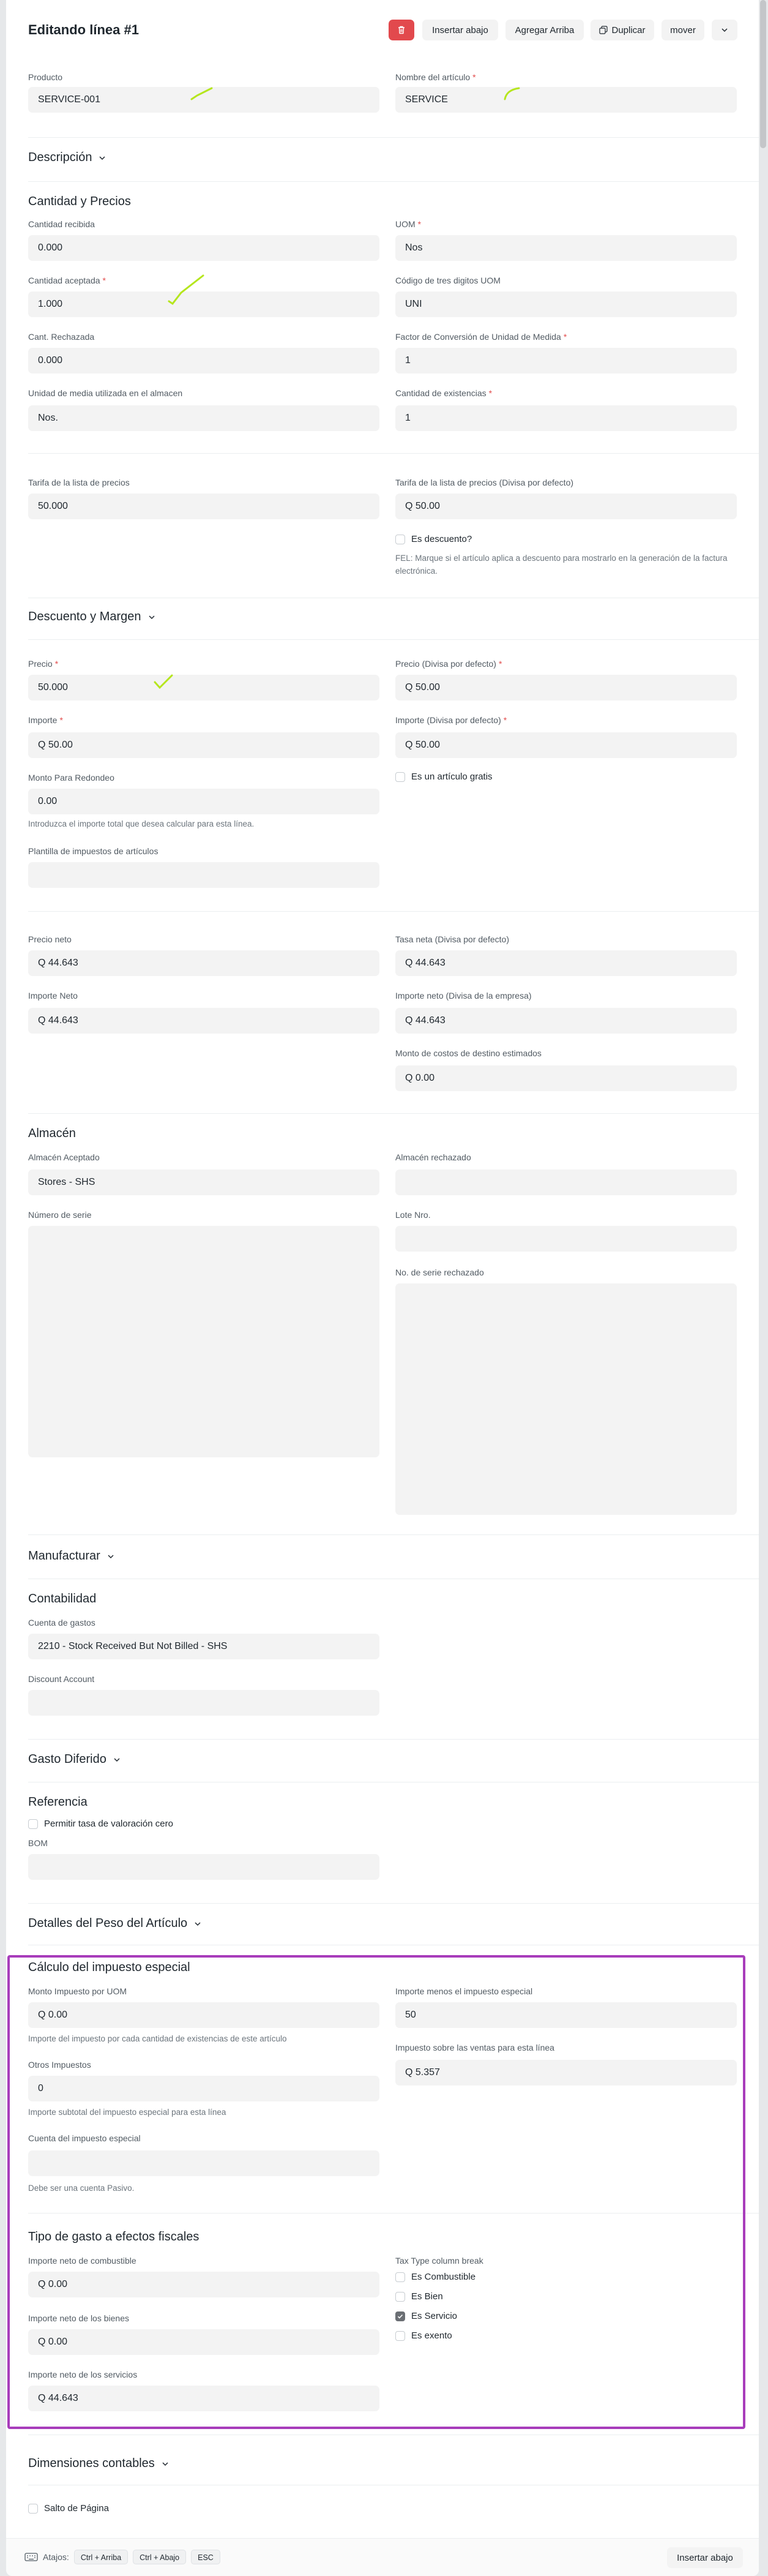 Image resolution: width=768 pixels, height=2576 pixels. What do you see at coordinates (468, 1053) in the screenshot?
I see `landed-cost-label: Monto de costos de destino estimados` at bounding box center [468, 1053].